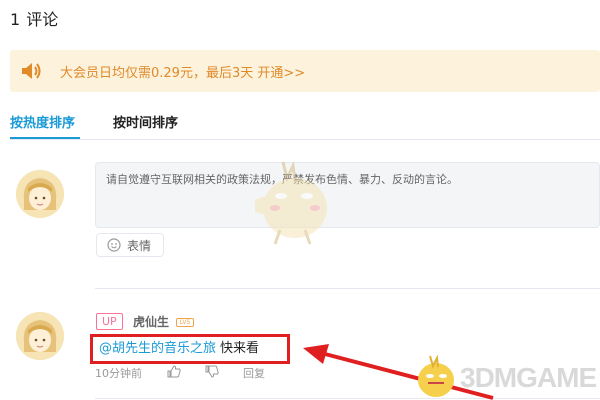 The width and height of the screenshot is (600, 400). What do you see at coordinates (185, 322) in the screenshot?
I see `level-badge: LV5` at bounding box center [185, 322].